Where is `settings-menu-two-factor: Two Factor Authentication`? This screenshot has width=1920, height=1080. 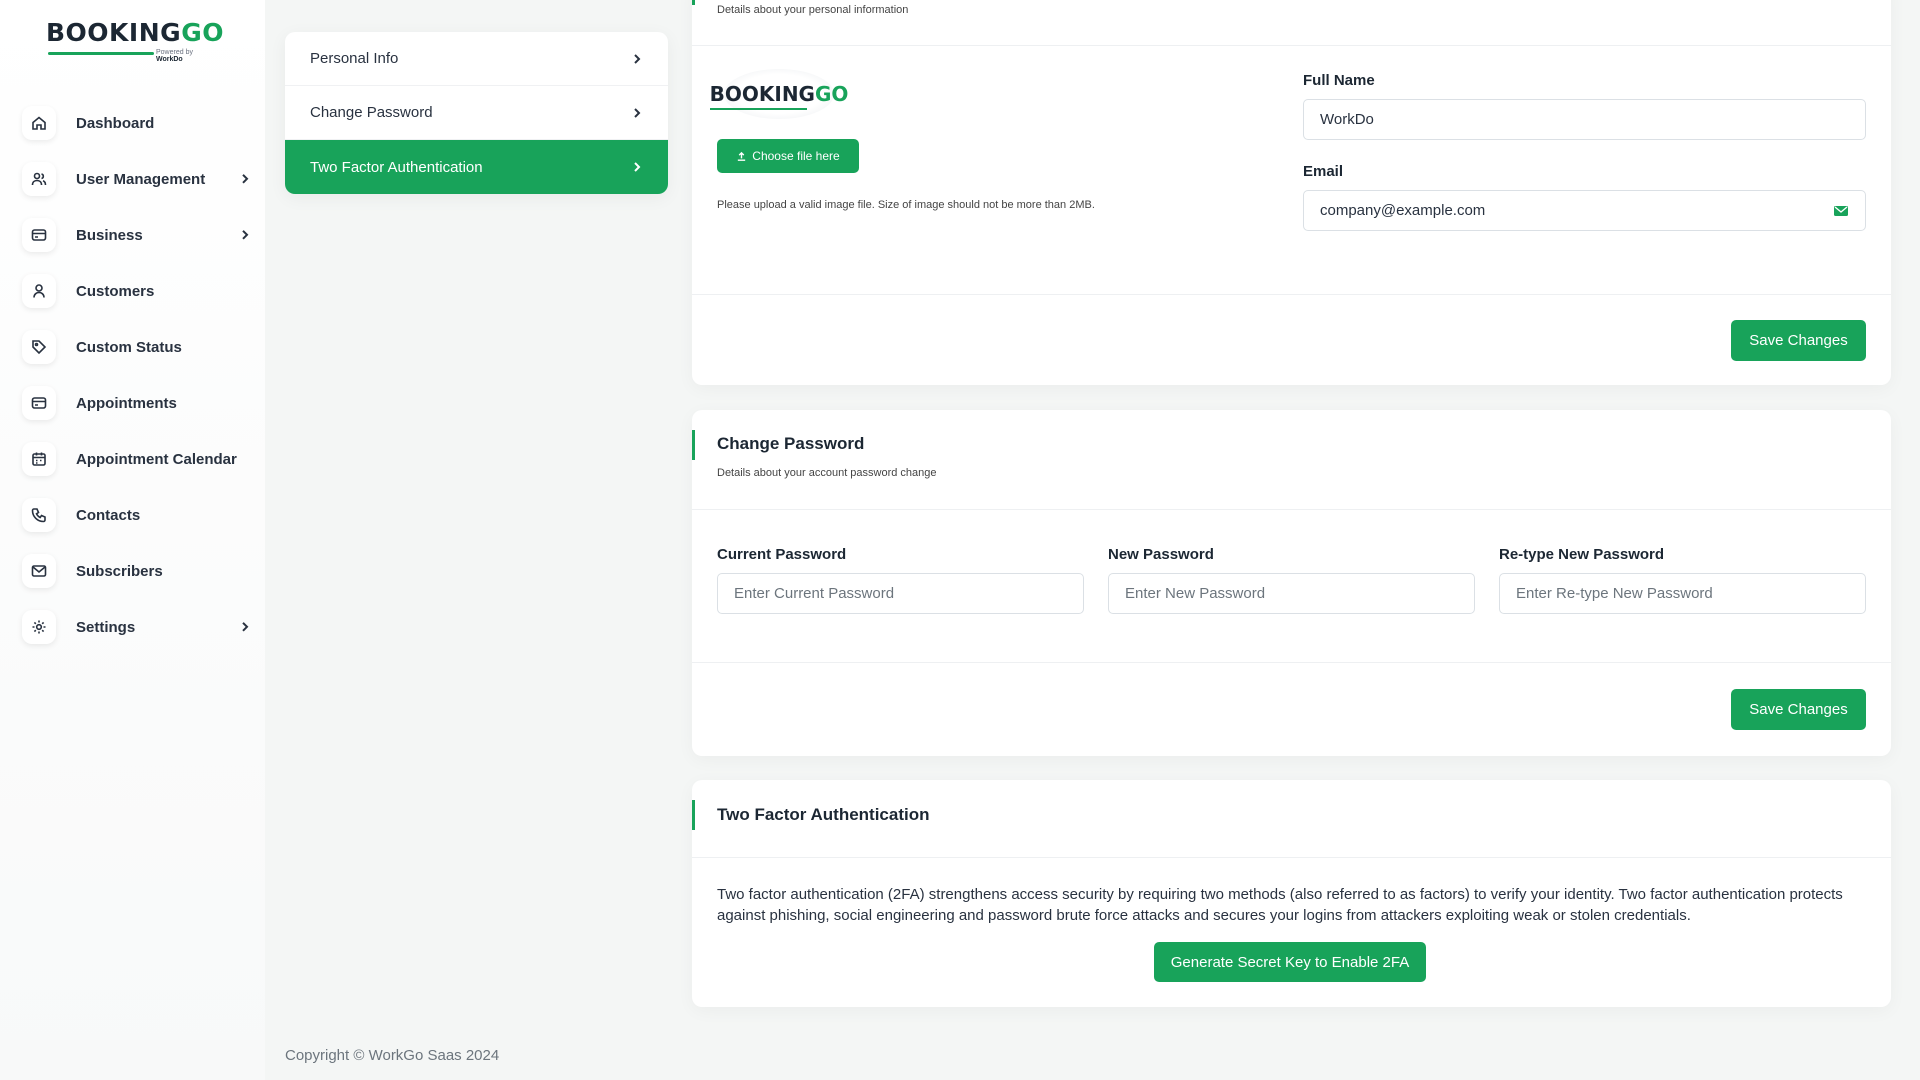 settings-menu-two-factor: Two Factor Authentication is located at coordinates (476, 167).